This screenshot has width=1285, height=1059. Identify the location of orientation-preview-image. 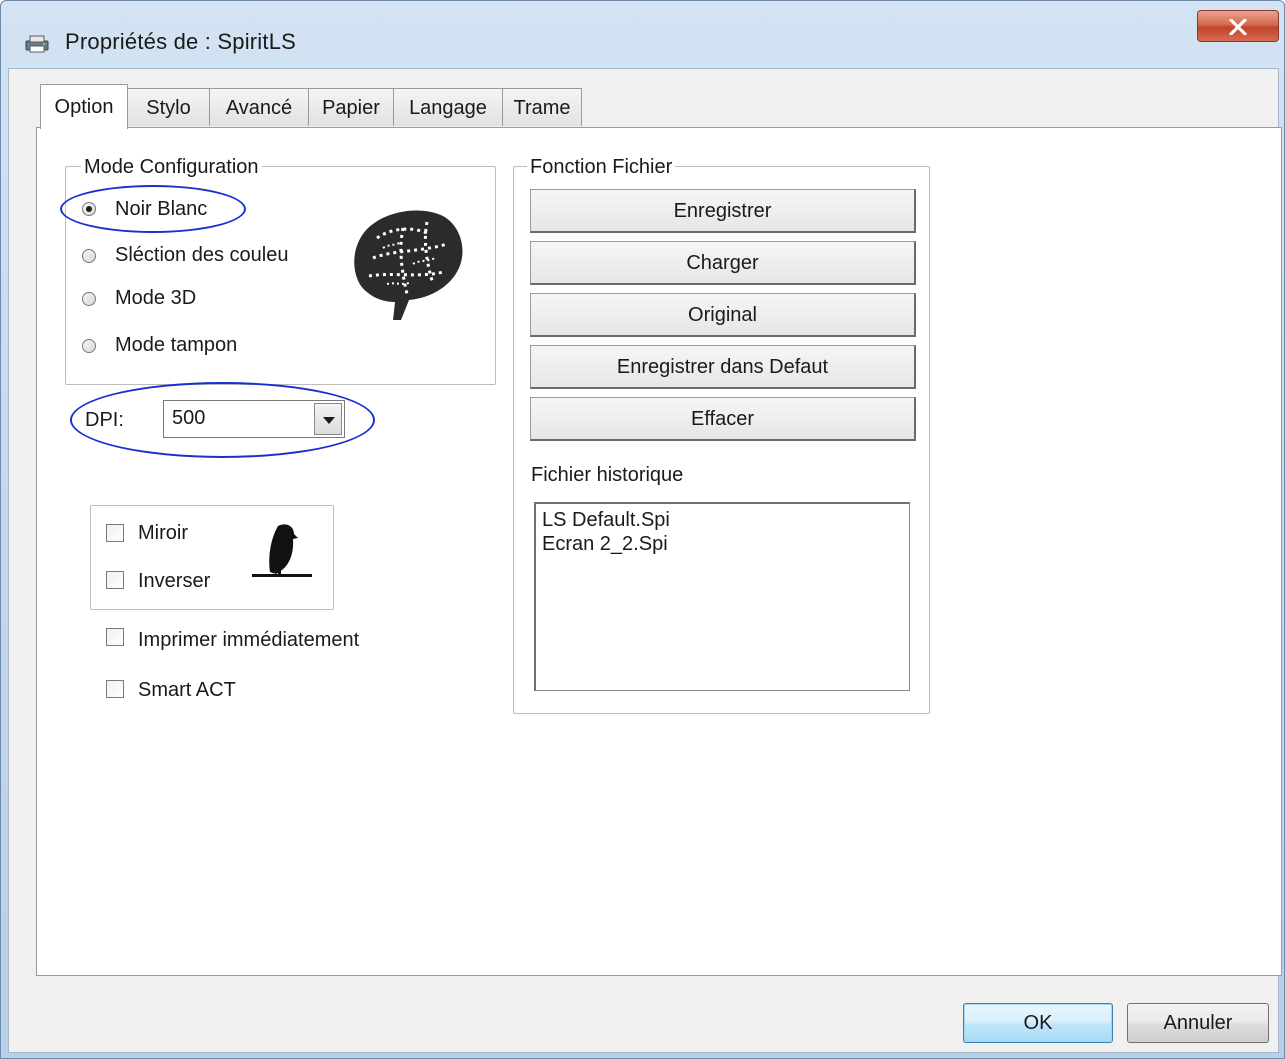
(281, 551).